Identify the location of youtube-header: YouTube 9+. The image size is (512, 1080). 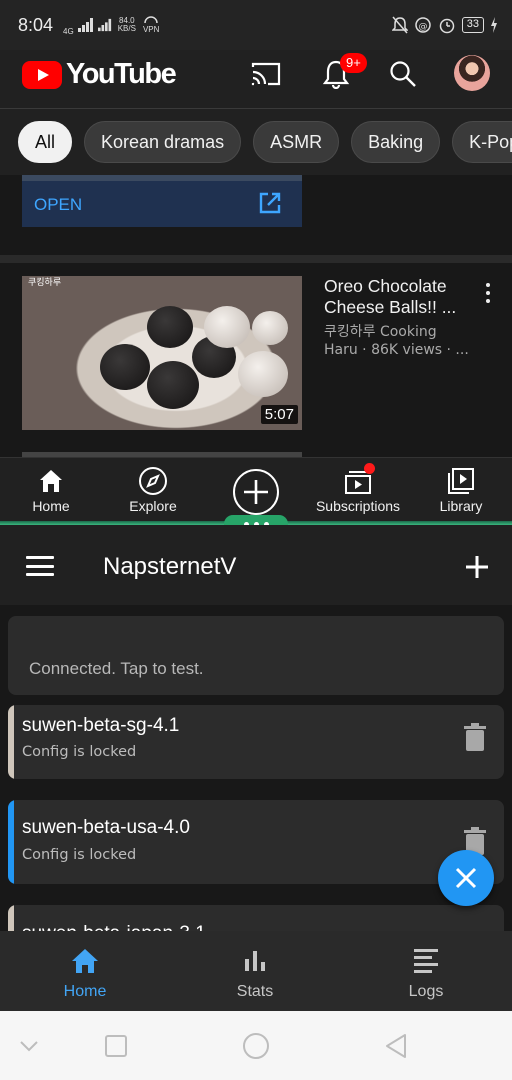
(256, 79).